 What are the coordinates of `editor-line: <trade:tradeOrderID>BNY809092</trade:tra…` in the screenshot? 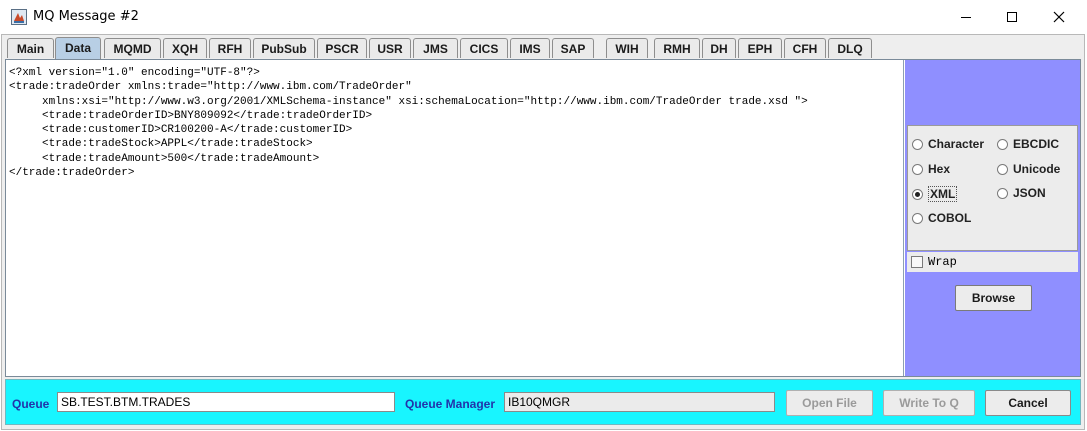 It's located at (191, 115).